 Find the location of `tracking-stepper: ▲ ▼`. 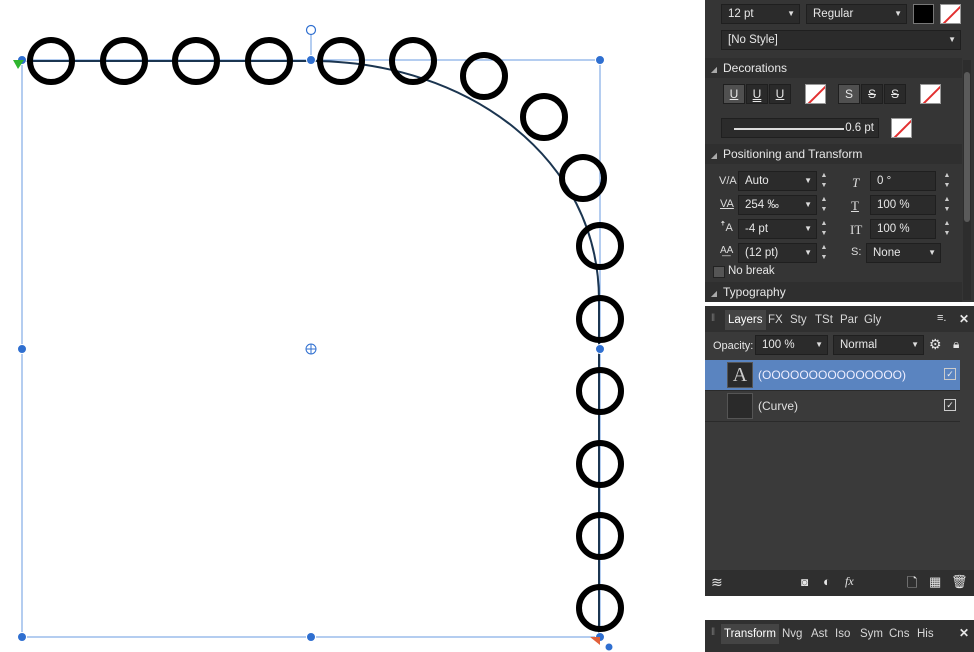

tracking-stepper: ▲ ▼ is located at coordinates (824, 205).